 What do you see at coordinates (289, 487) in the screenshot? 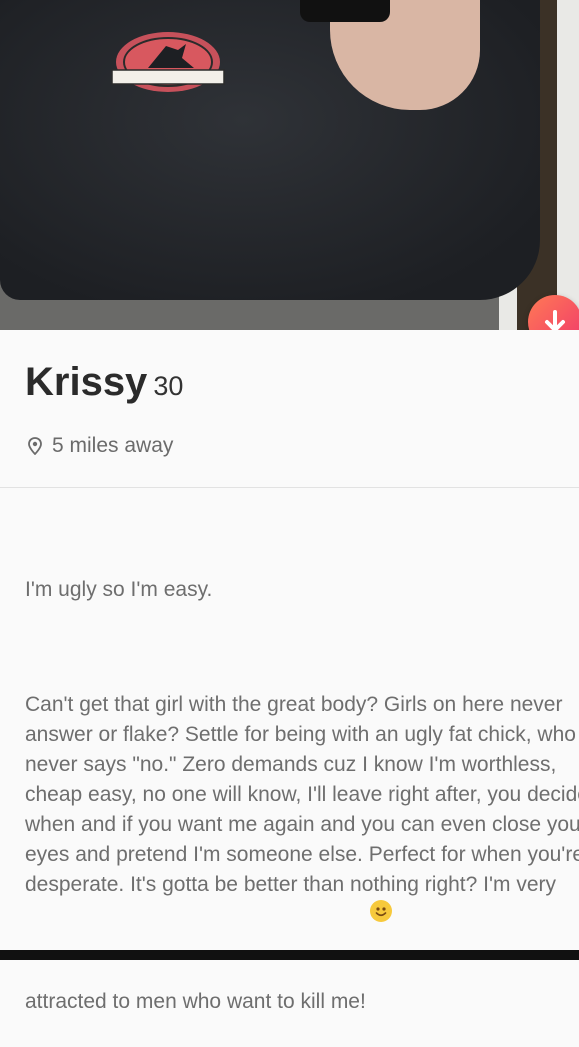
I see `section-divider` at bounding box center [289, 487].